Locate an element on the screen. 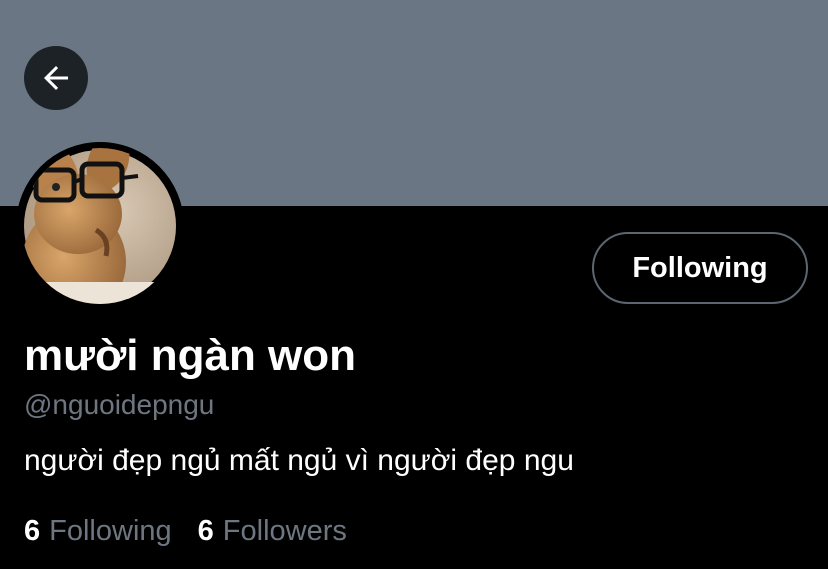 This screenshot has height=569, width=828. arrow-left-icon is located at coordinates (56, 78).